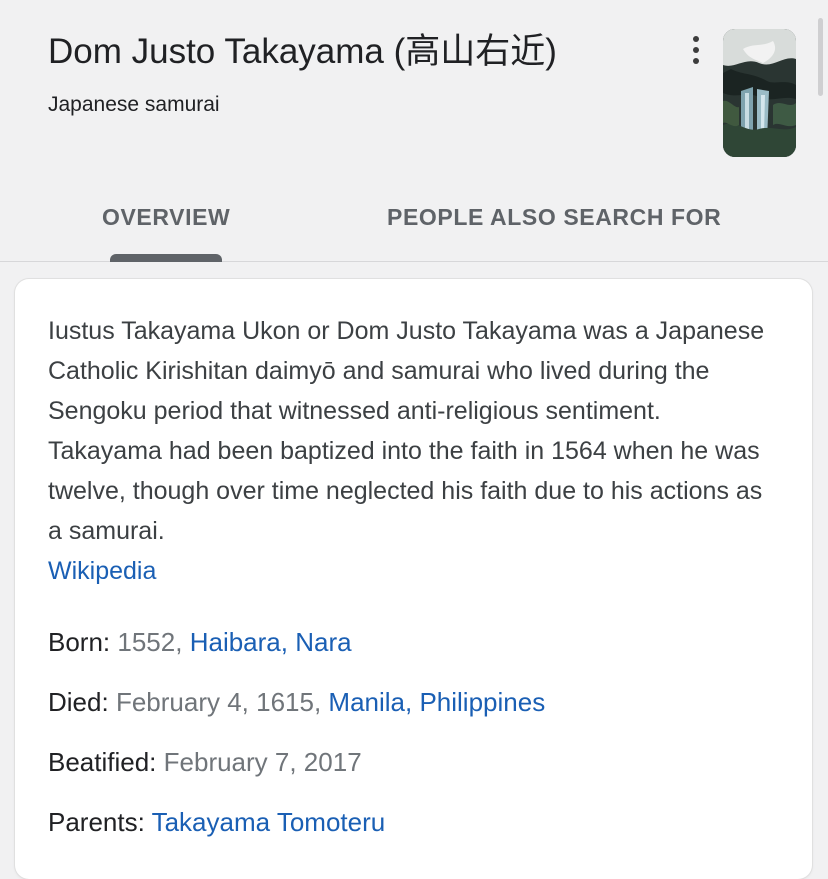 The height and width of the screenshot is (879, 828). I want to click on fact-label: Parents:, so click(96, 822).